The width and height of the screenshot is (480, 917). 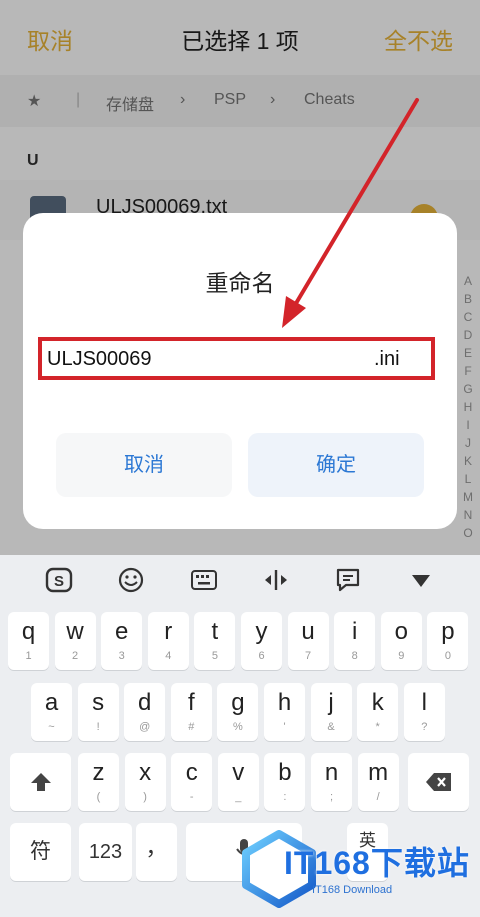 I want to click on key-n: n;, so click(x=331, y=782).